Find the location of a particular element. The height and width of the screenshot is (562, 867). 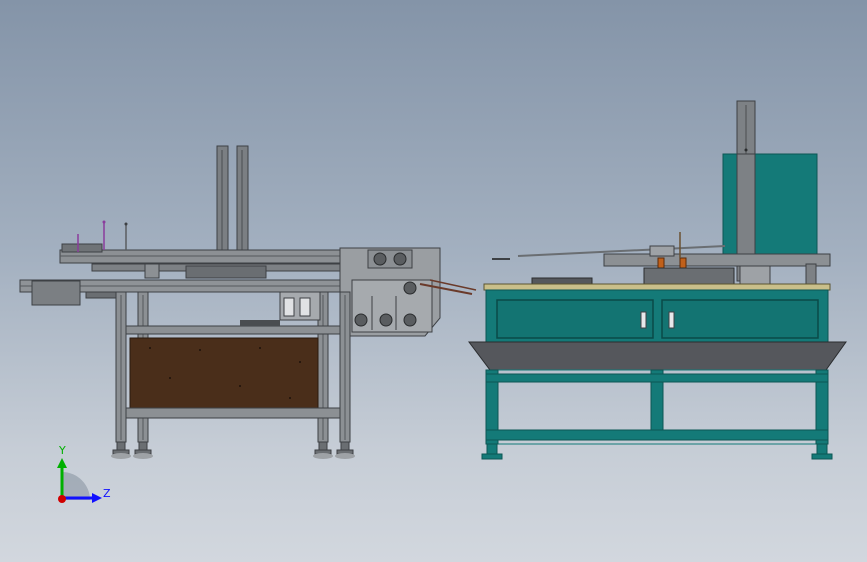

middle-crossbeam is located at coordinates (233, 330).